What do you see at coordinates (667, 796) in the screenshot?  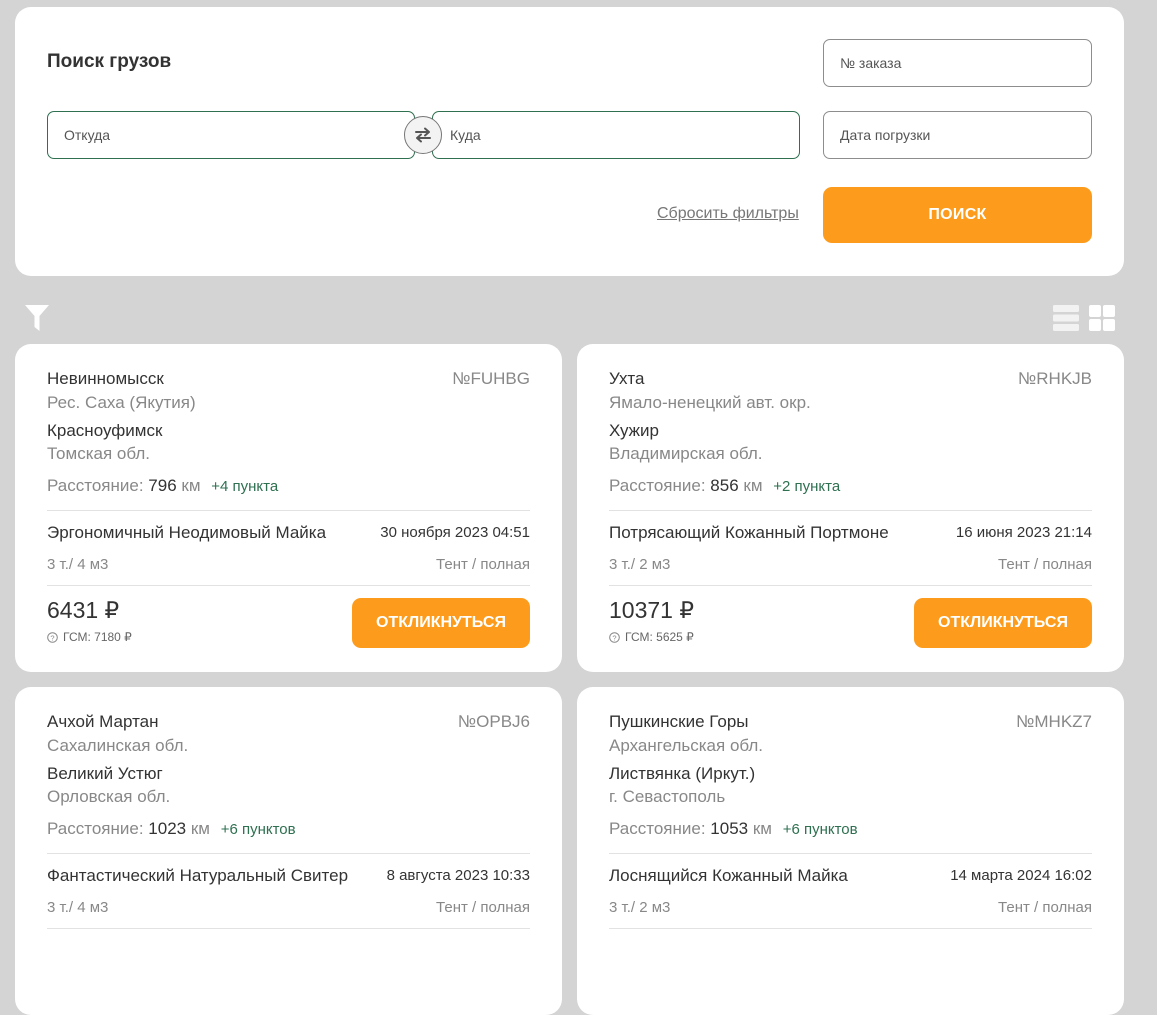 I see `to-region: г. Севастополь` at bounding box center [667, 796].